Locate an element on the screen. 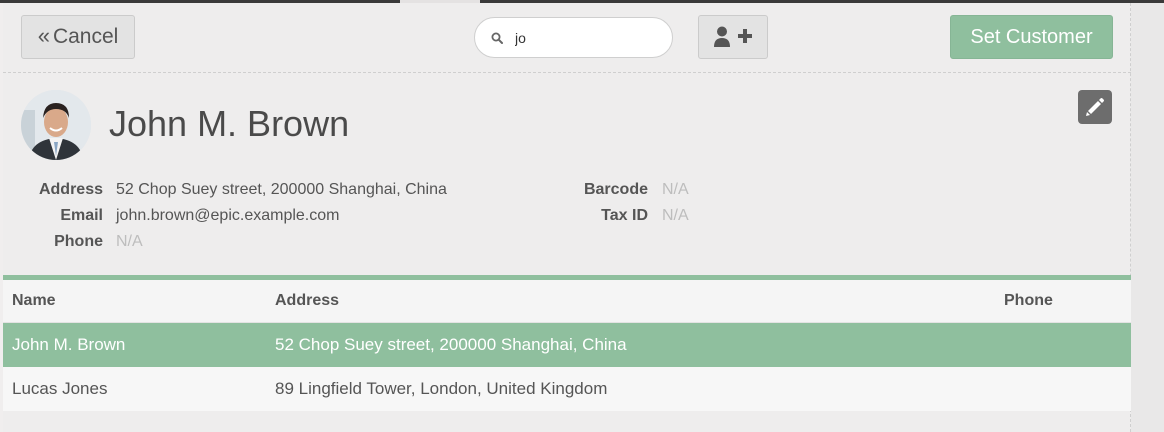 The width and height of the screenshot is (1164, 432). cancel-button: « Cancel is located at coordinates (78, 37).